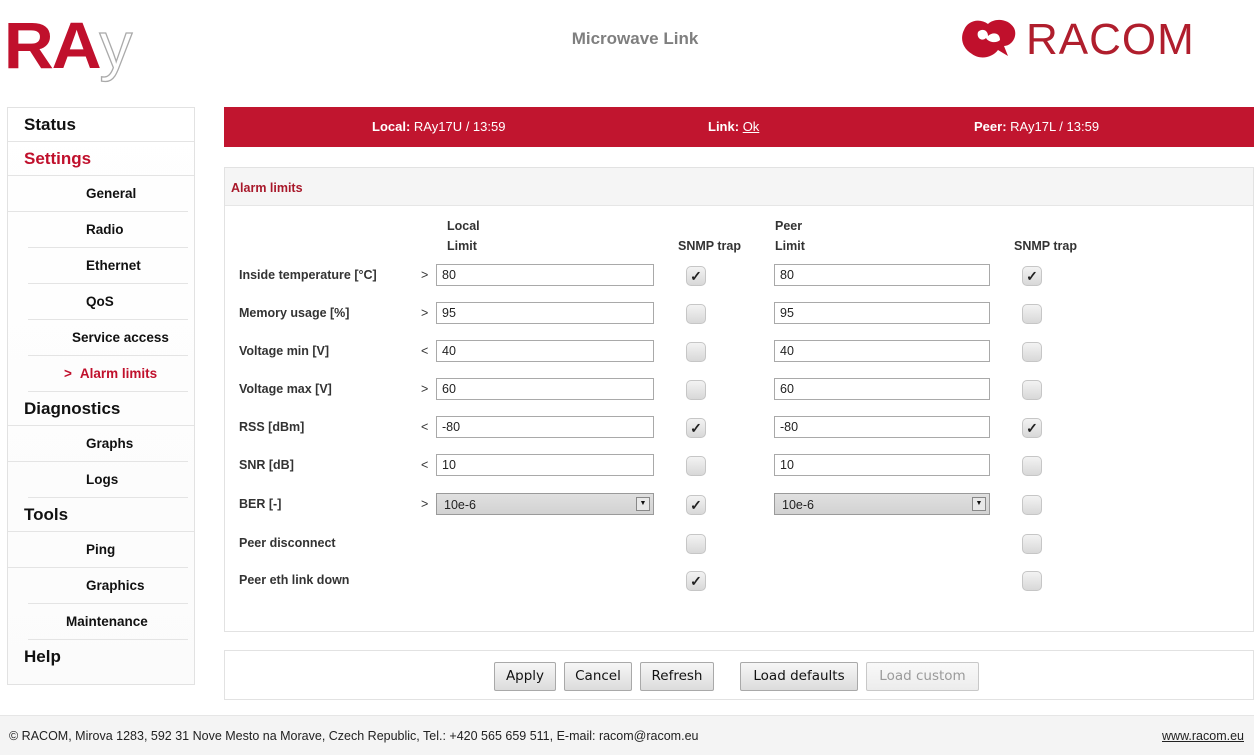 The width and height of the screenshot is (1254, 755). Describe the element at coordinates (101, 515) in the screenshot. I see `nav-tools: Tools` at that location.